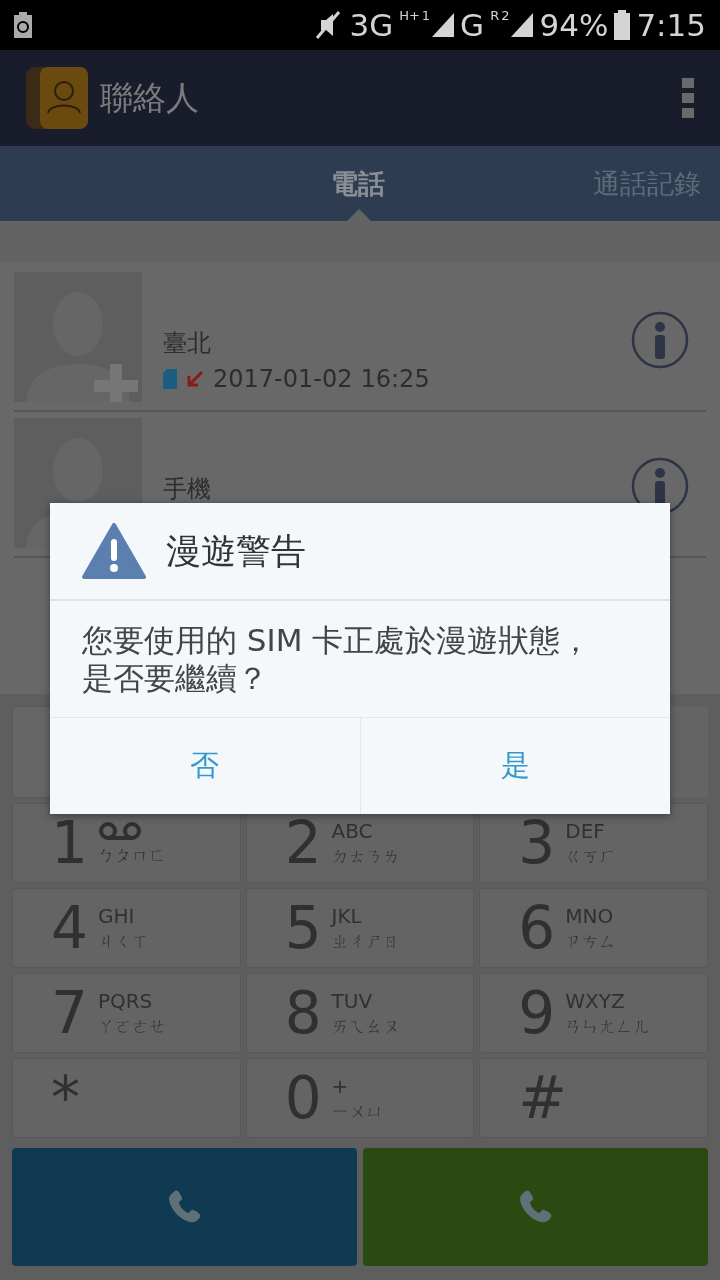  I want to click on contacts-app-icon, so click(57, 98).